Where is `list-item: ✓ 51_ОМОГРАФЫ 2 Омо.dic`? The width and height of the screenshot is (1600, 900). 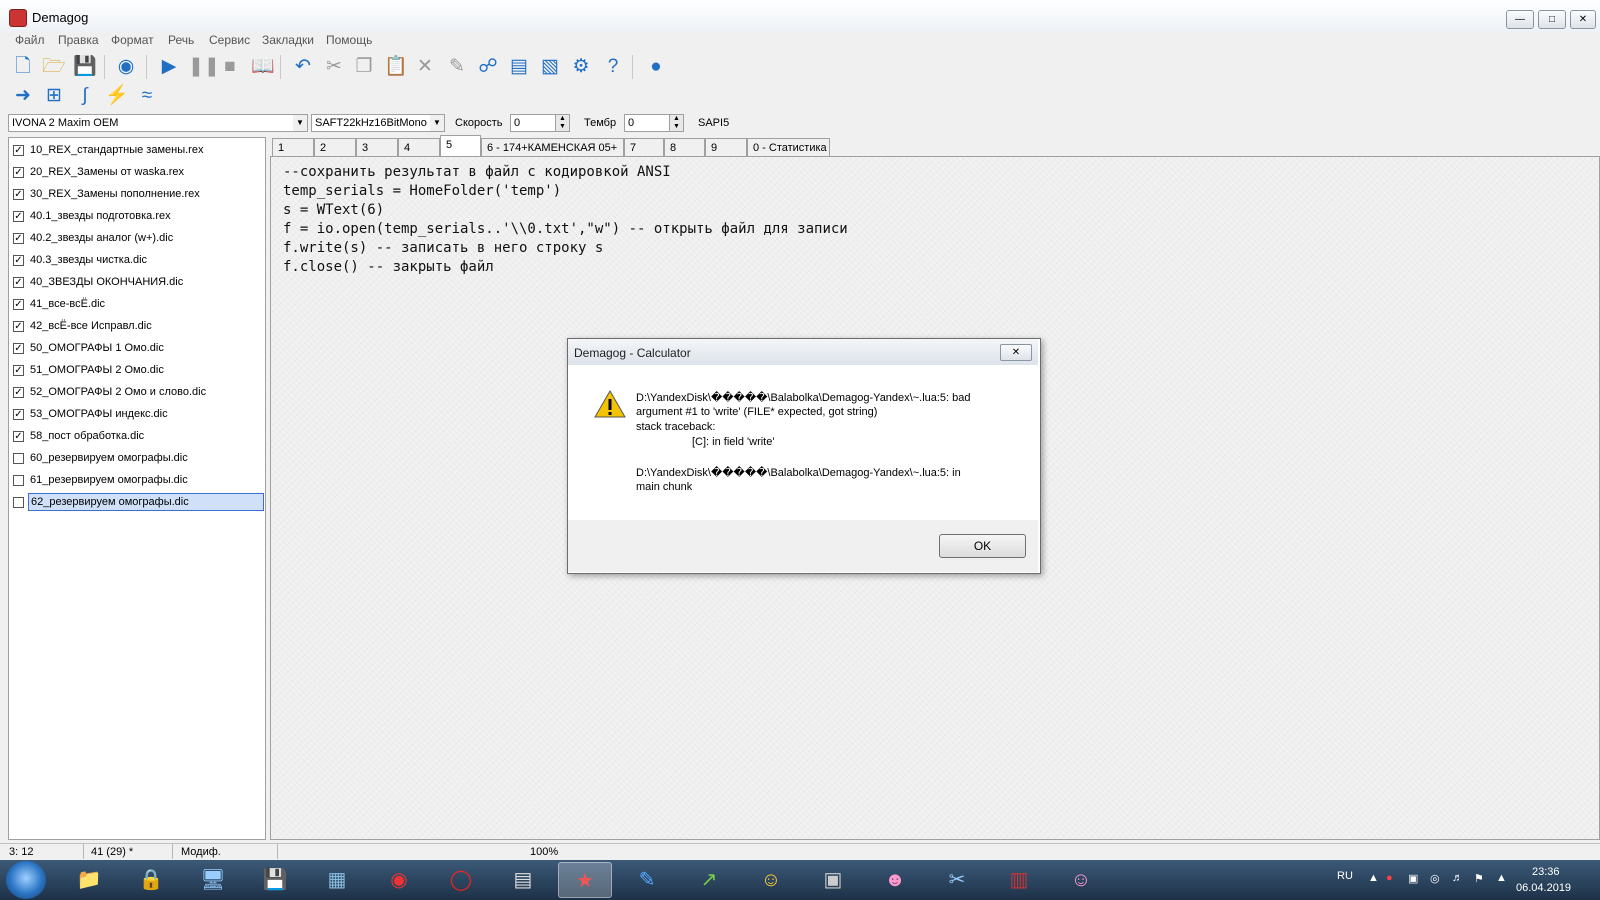
list-item: ✓ 51_ОМОГРАФЫ 2 Омо.dic is located at coordinates (137, 371).